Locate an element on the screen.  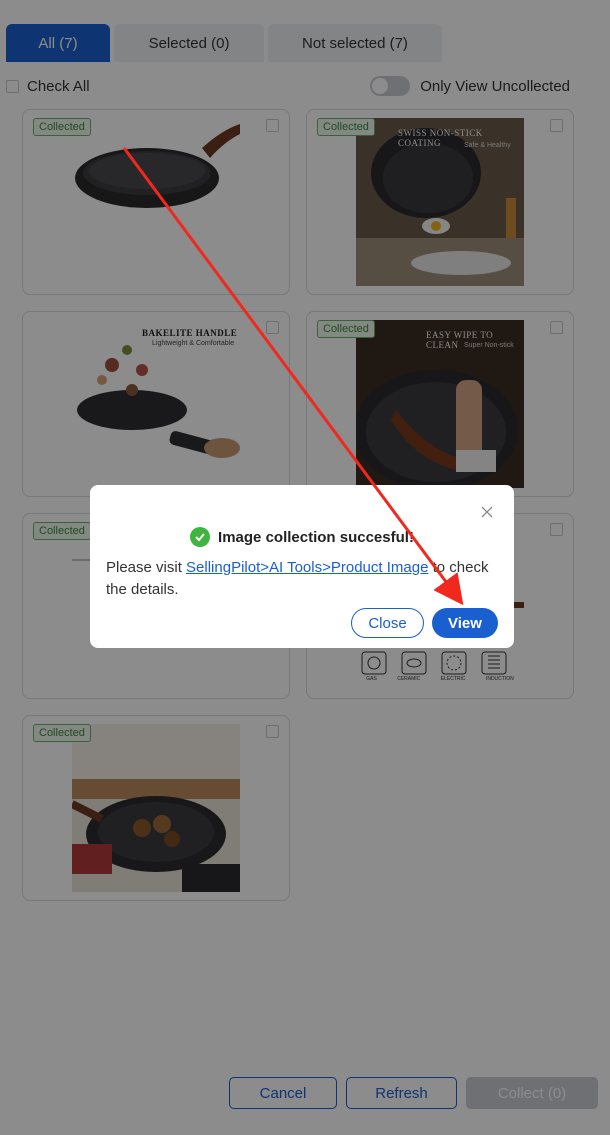
close-icon is located at coordinates (487, 512).